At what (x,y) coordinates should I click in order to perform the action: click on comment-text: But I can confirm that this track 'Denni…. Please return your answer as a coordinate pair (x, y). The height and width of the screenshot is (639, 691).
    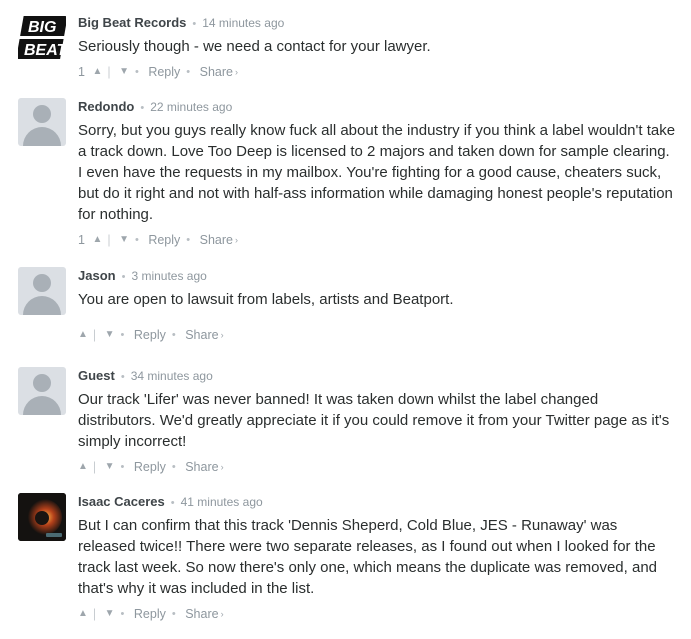
    Looking at the image, I should click on (370, 557).